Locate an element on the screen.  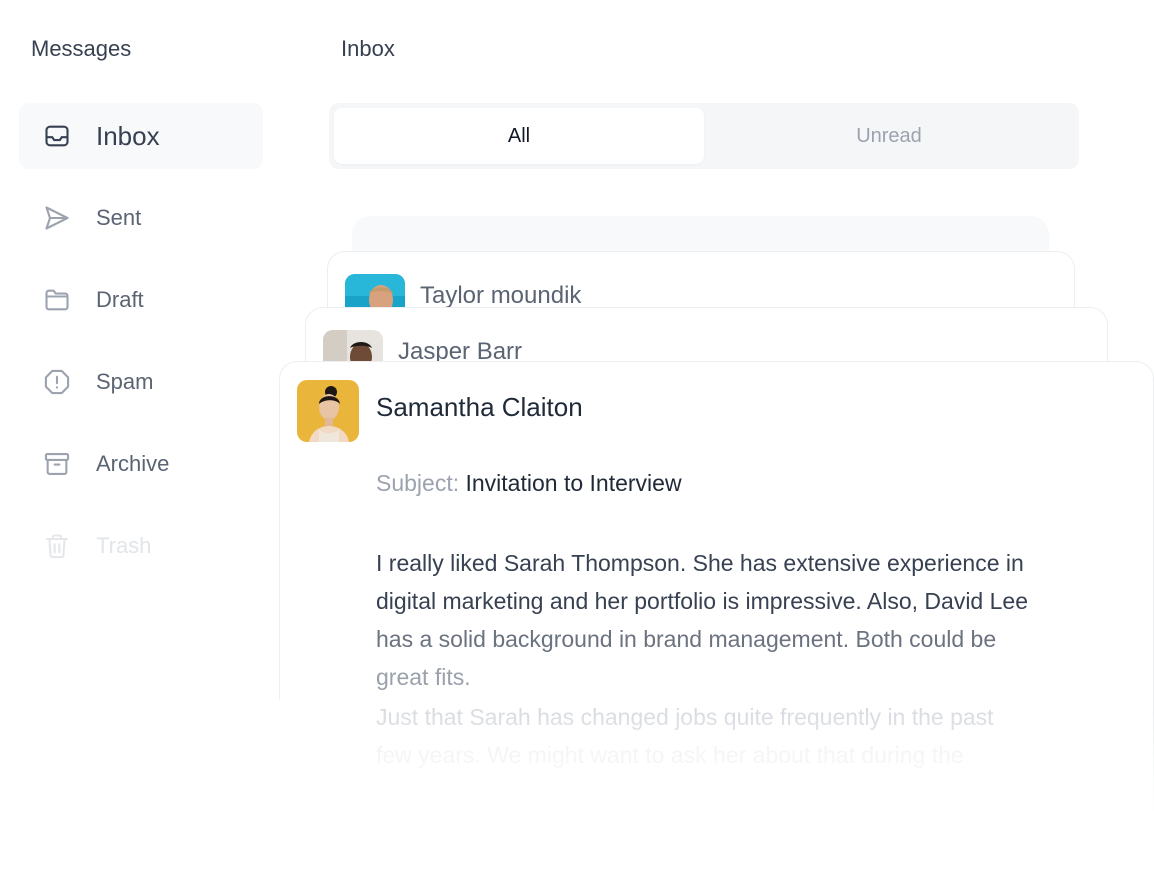
tab-all: All is located at coordinates (519, 136).